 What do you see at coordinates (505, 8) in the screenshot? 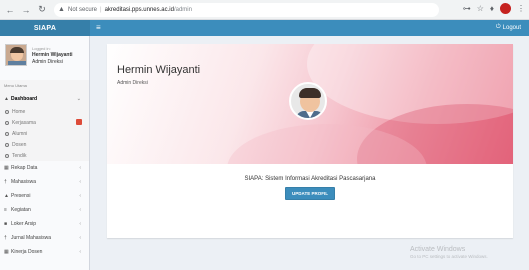
I see `profile-avatar` at bounding box center [505, 8].